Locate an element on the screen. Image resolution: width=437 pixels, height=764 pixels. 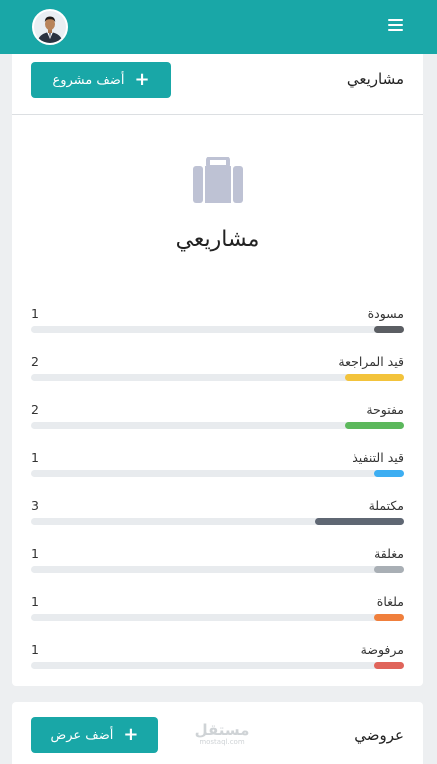
status-count: 3 is located at coordinates (35, 505).